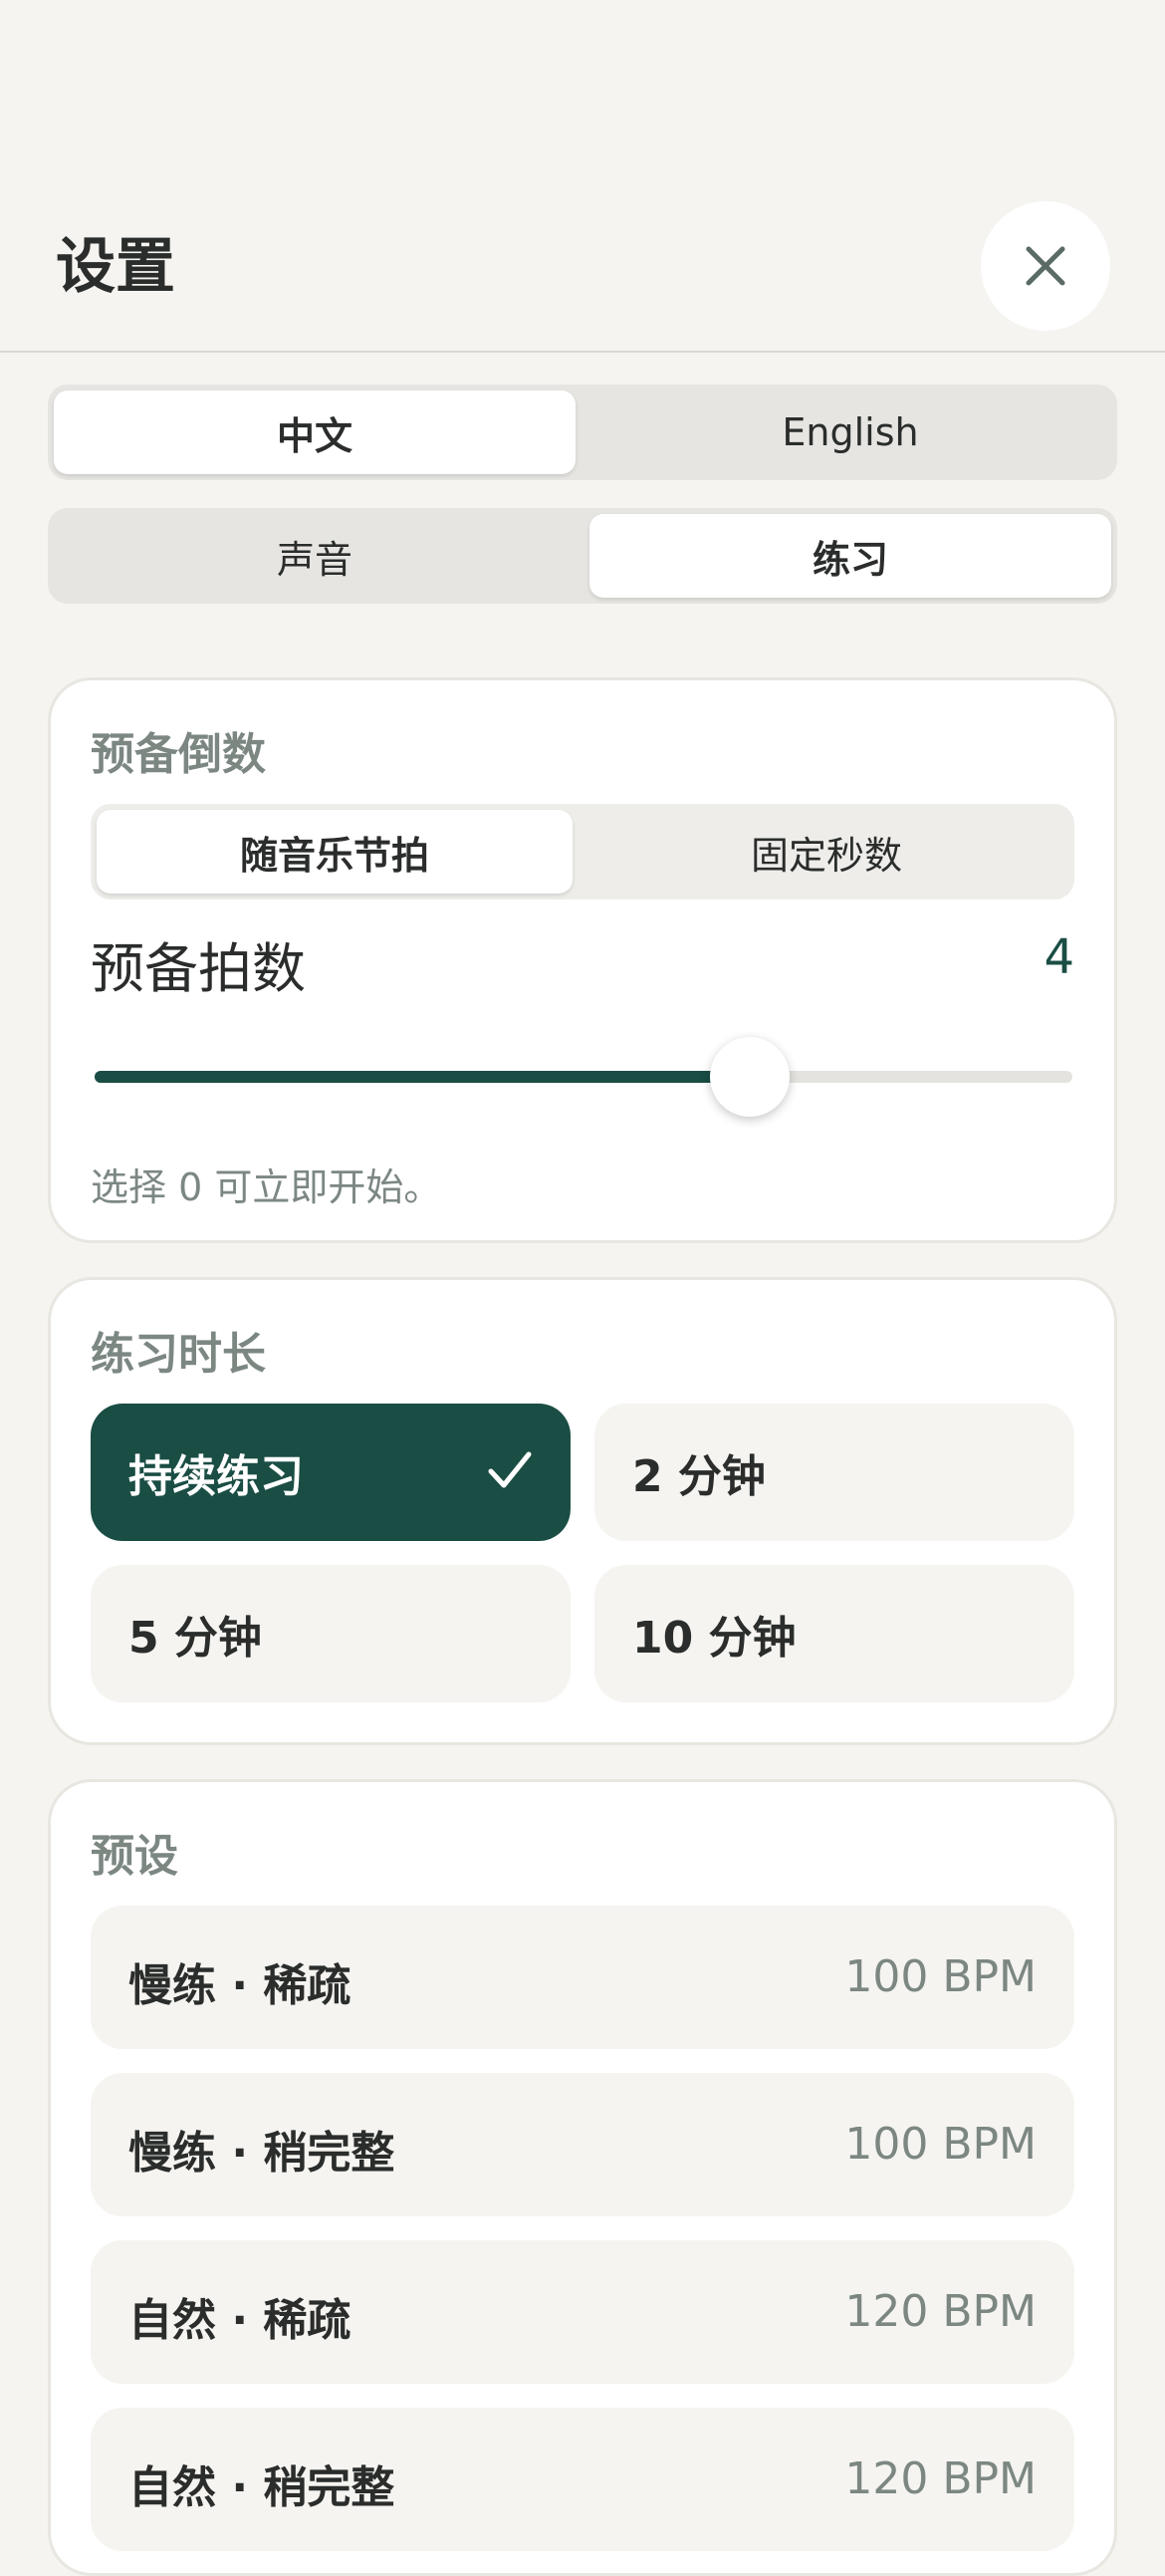  I want to click on close-button, so click(1046, 266).